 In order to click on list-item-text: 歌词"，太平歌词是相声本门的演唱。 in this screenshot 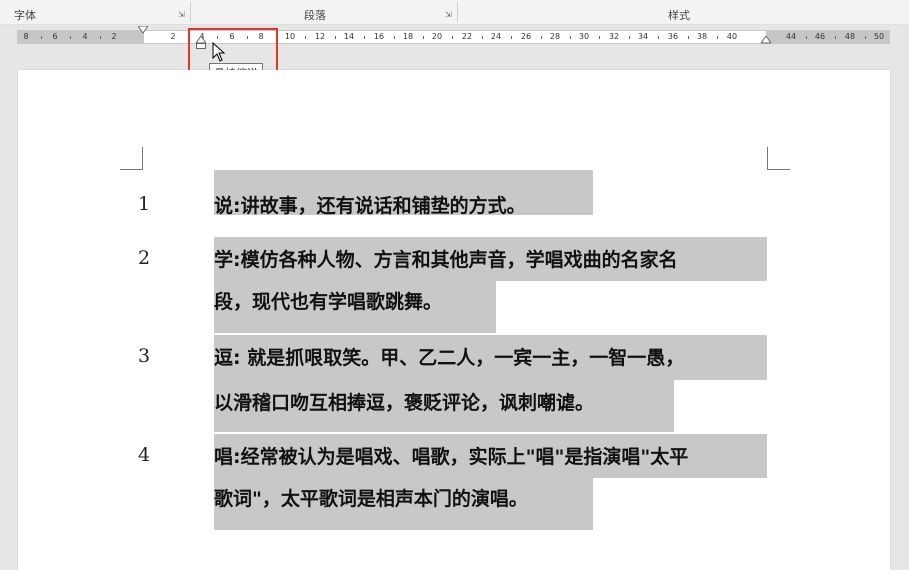, I will do `click(371, 499)`.